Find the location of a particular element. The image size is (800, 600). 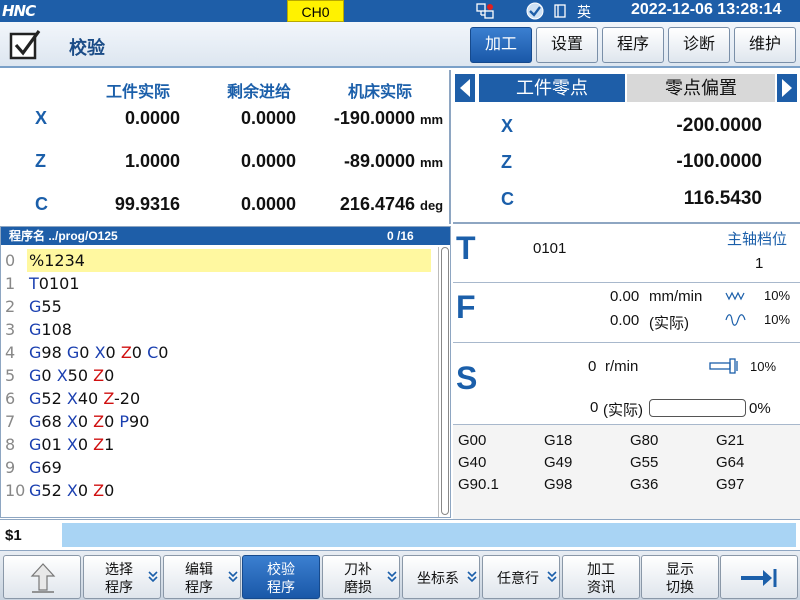

next-page-button is located at coordinates (787, 88).